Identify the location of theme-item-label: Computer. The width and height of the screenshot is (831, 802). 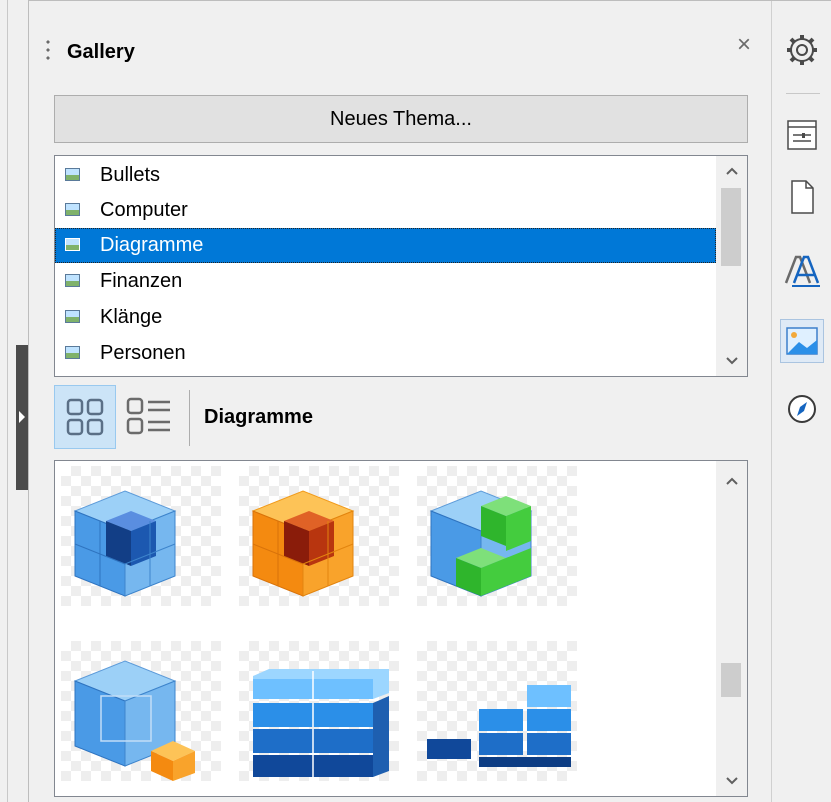
(144, 210).